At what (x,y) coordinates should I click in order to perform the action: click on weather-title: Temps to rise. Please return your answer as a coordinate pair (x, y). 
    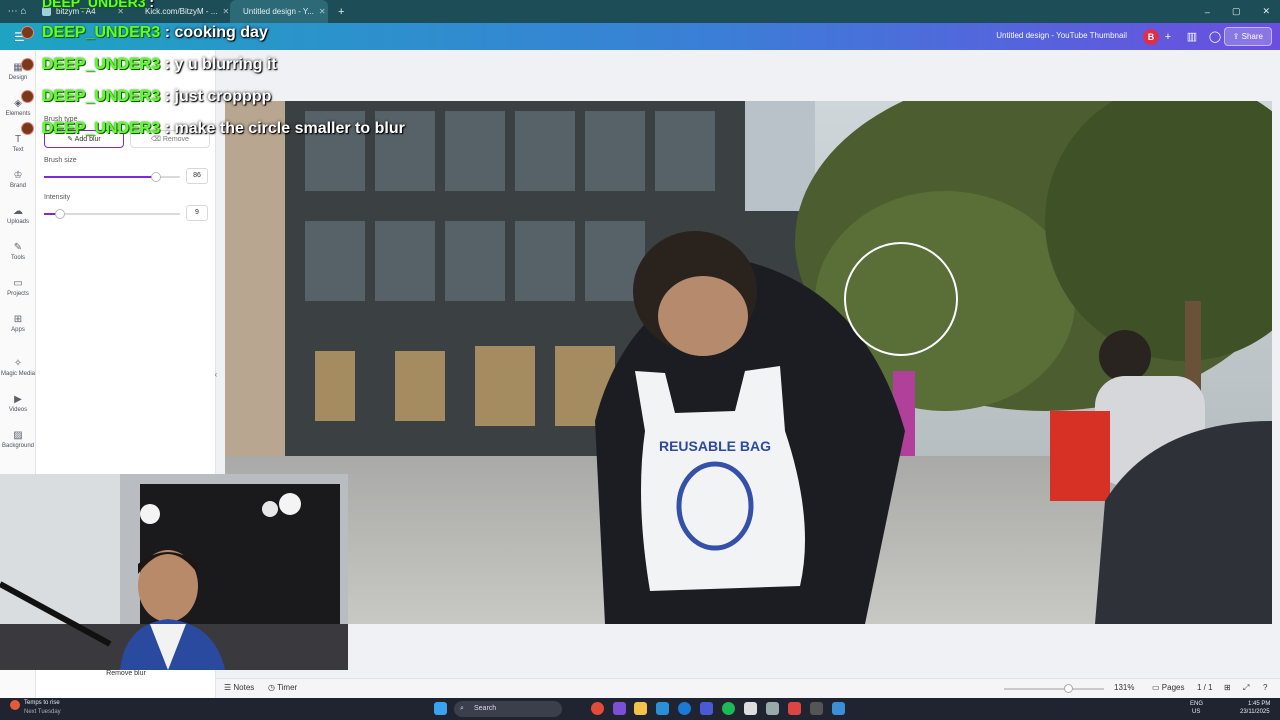
    Looking at the image, I should click on (42, 703).